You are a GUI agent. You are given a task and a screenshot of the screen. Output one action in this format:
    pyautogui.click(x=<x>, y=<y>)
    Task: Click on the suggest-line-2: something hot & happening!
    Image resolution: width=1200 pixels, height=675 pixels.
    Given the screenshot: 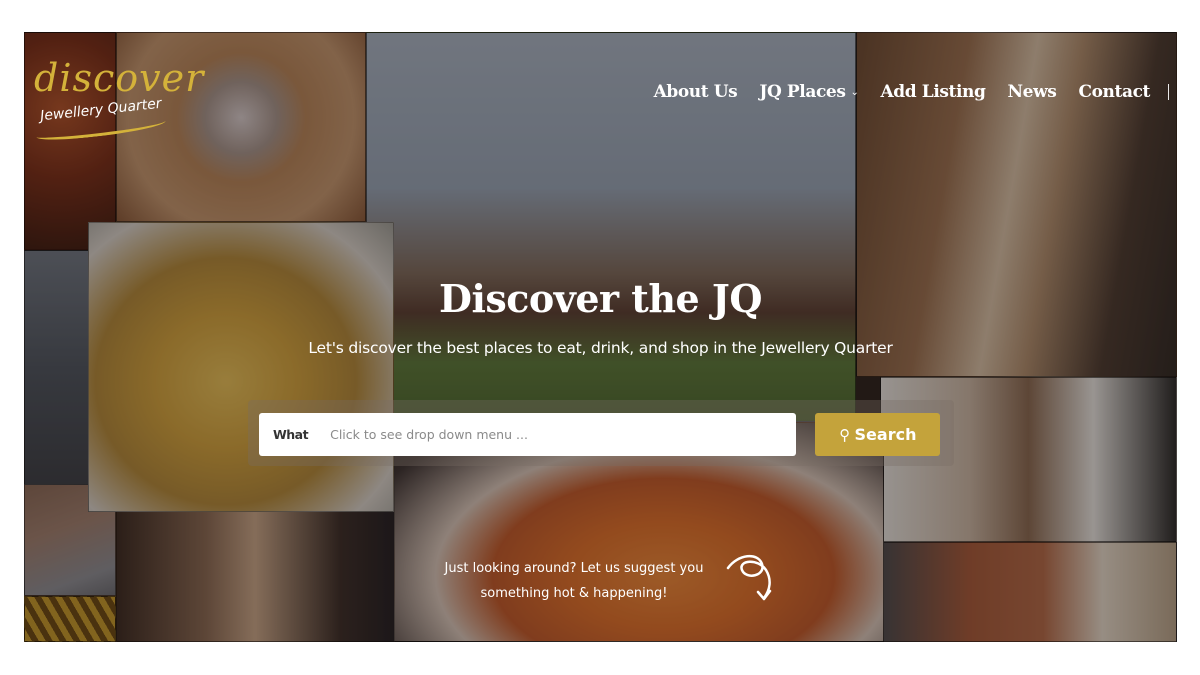 What is the action you would take?
    pyautogui.click(x=574, y=593)
    